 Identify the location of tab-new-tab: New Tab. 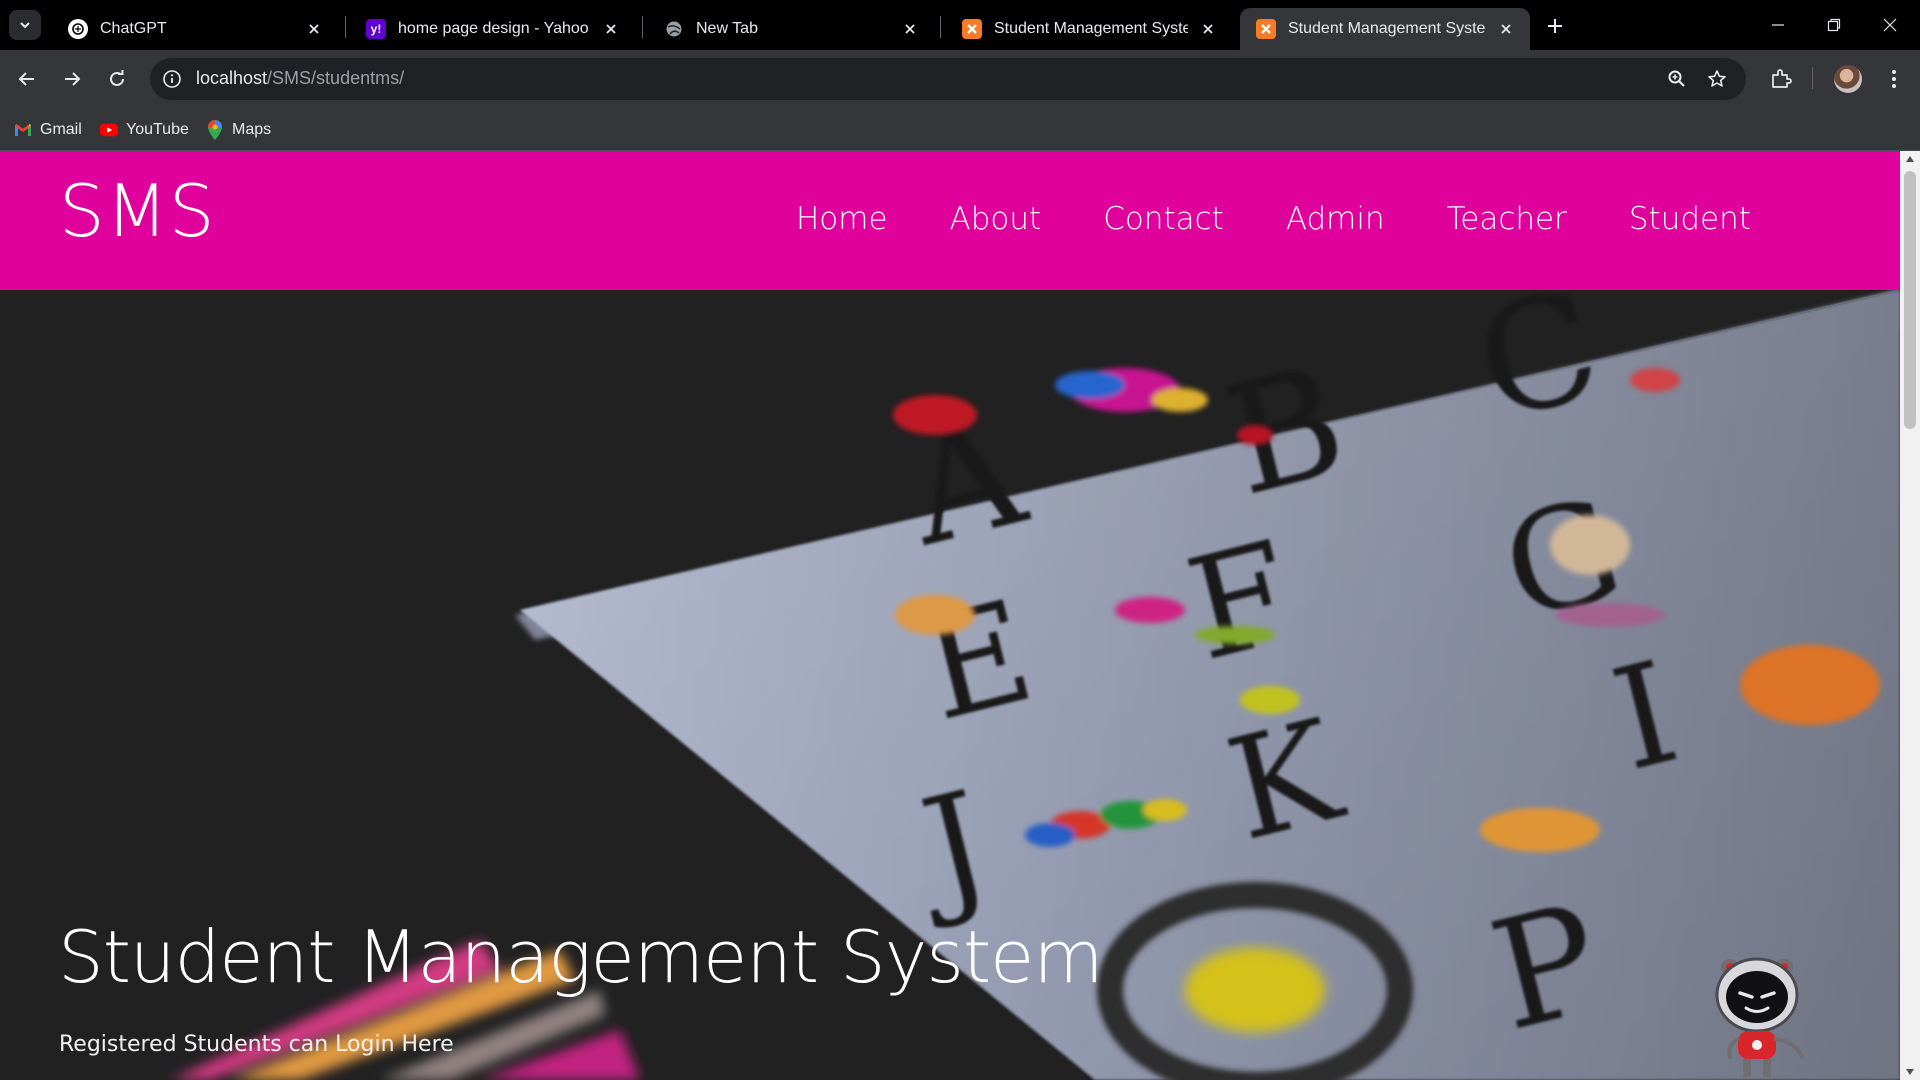
(791, 29).